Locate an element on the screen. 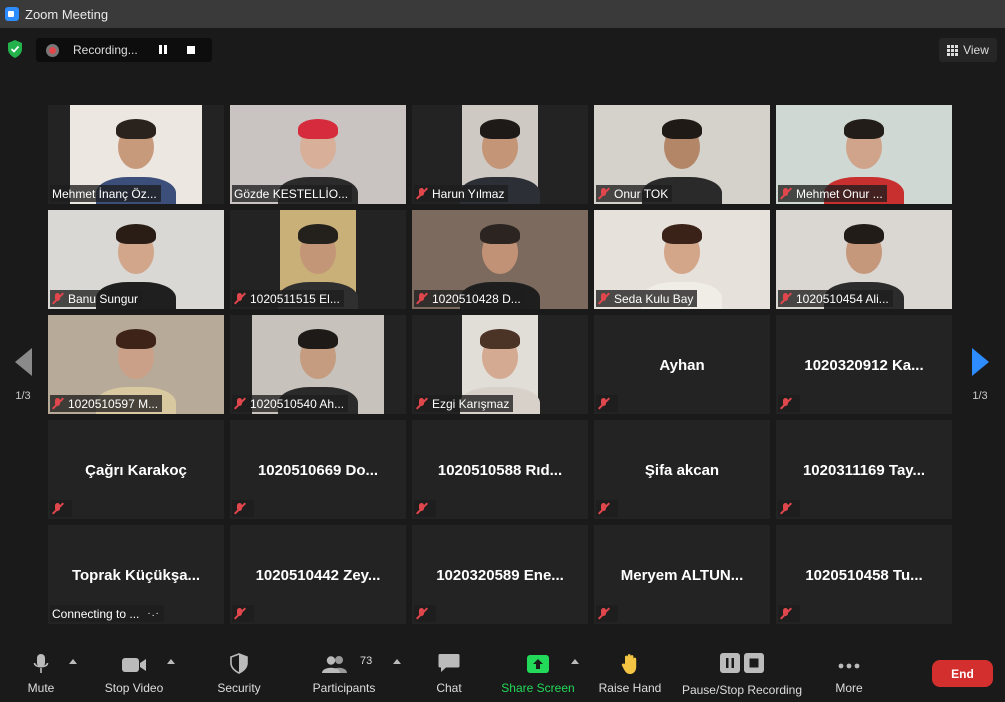 This screenshot has height=702, width=1005. encryption-shield-icon is located at coordinates (15, 49).